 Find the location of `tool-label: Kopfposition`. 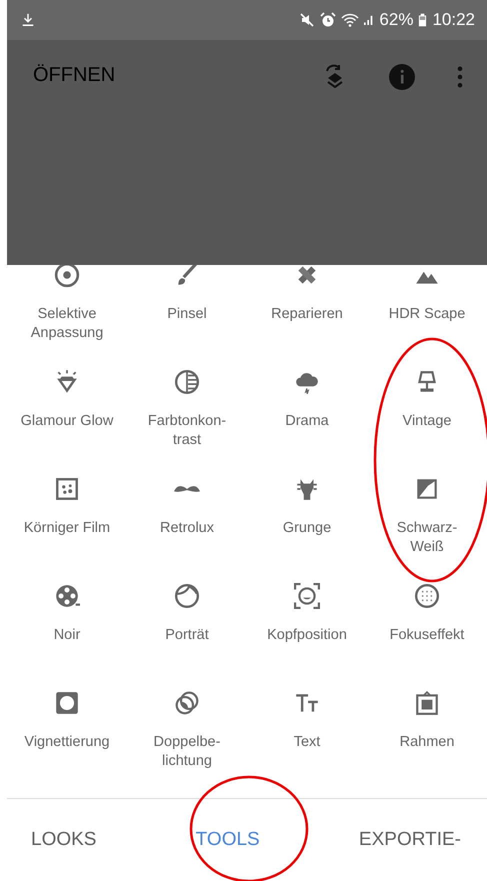

tool-label: Kopfposition is located at coordinates (307, 635).